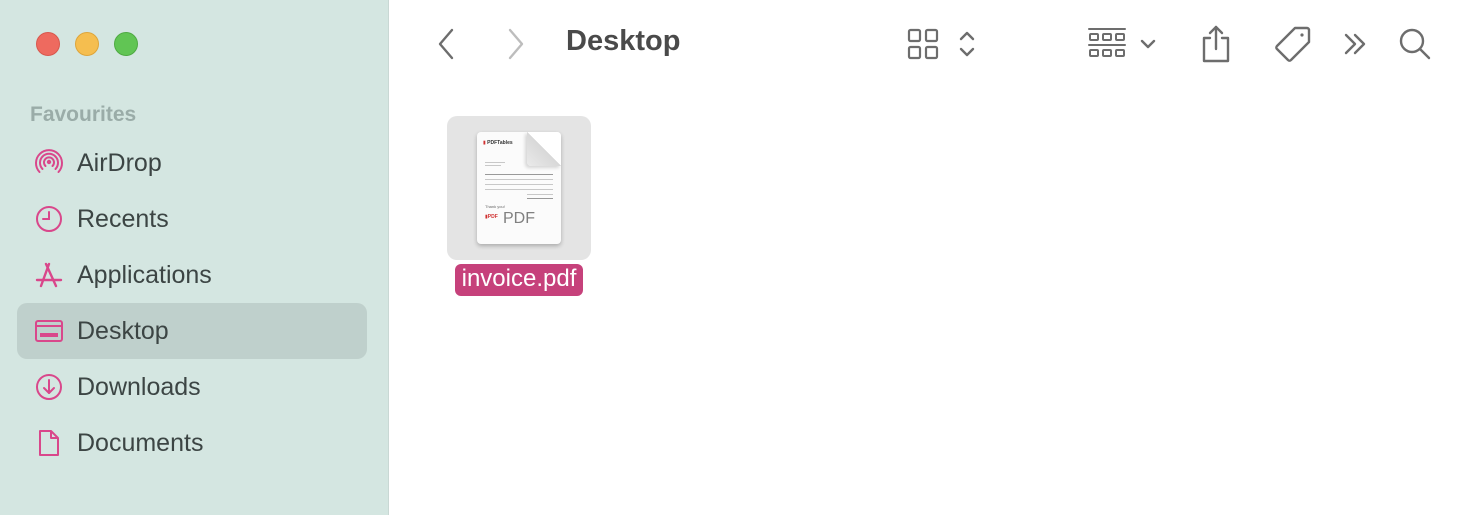  Describe the element at coordinates (139, 386) in the screenshot. I see `sidebar-item-label: Downloads` at that location.